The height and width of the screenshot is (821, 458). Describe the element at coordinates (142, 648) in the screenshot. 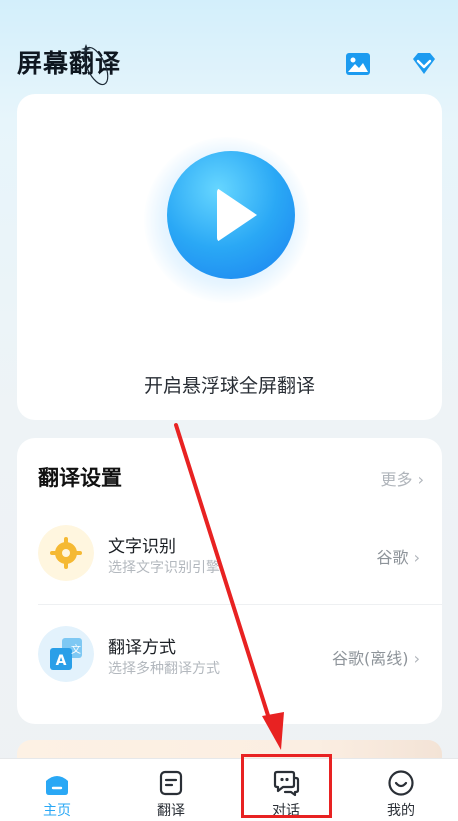

I see `setting-name: 翻译方式` at that location.